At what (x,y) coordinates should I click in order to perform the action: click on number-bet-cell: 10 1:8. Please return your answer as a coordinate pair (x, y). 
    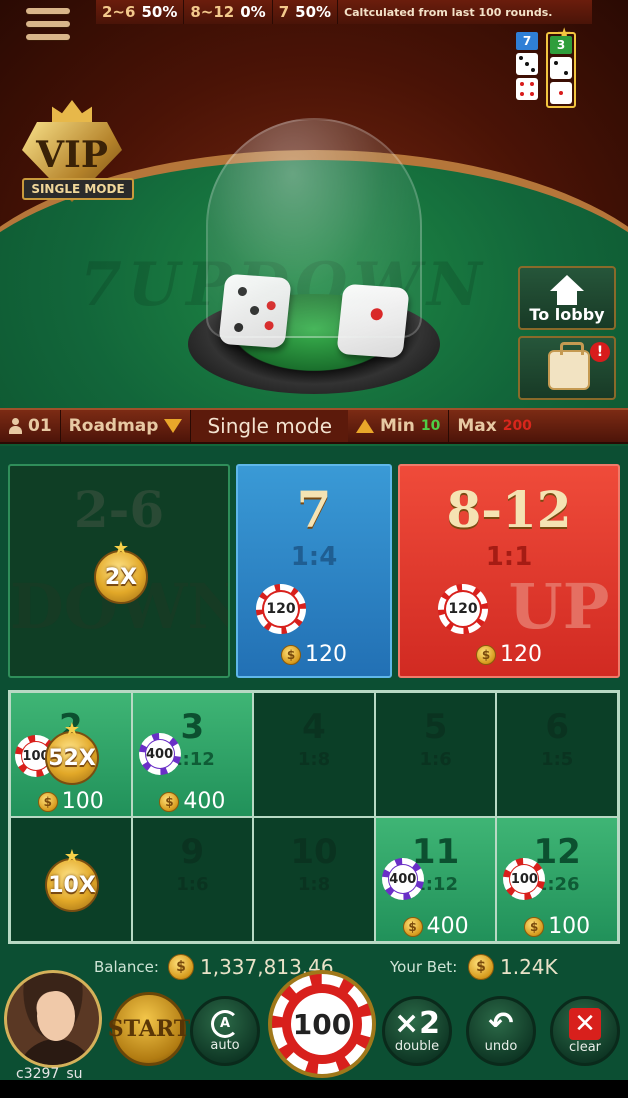
    Looking at the image, I should click on (314, 879).